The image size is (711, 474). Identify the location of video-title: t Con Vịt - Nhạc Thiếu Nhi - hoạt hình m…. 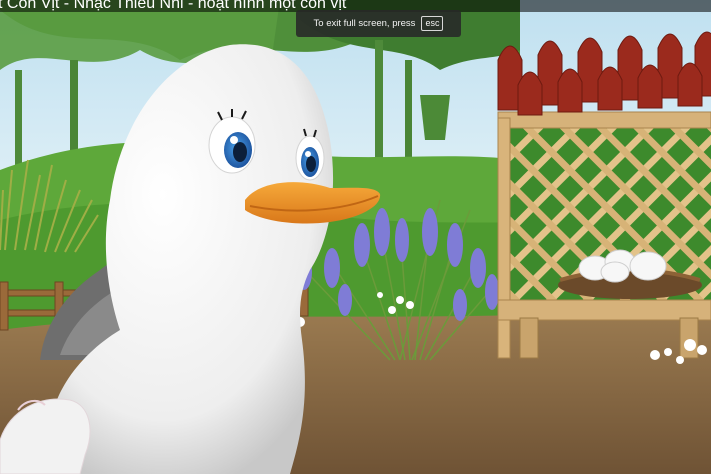
(173, 6).